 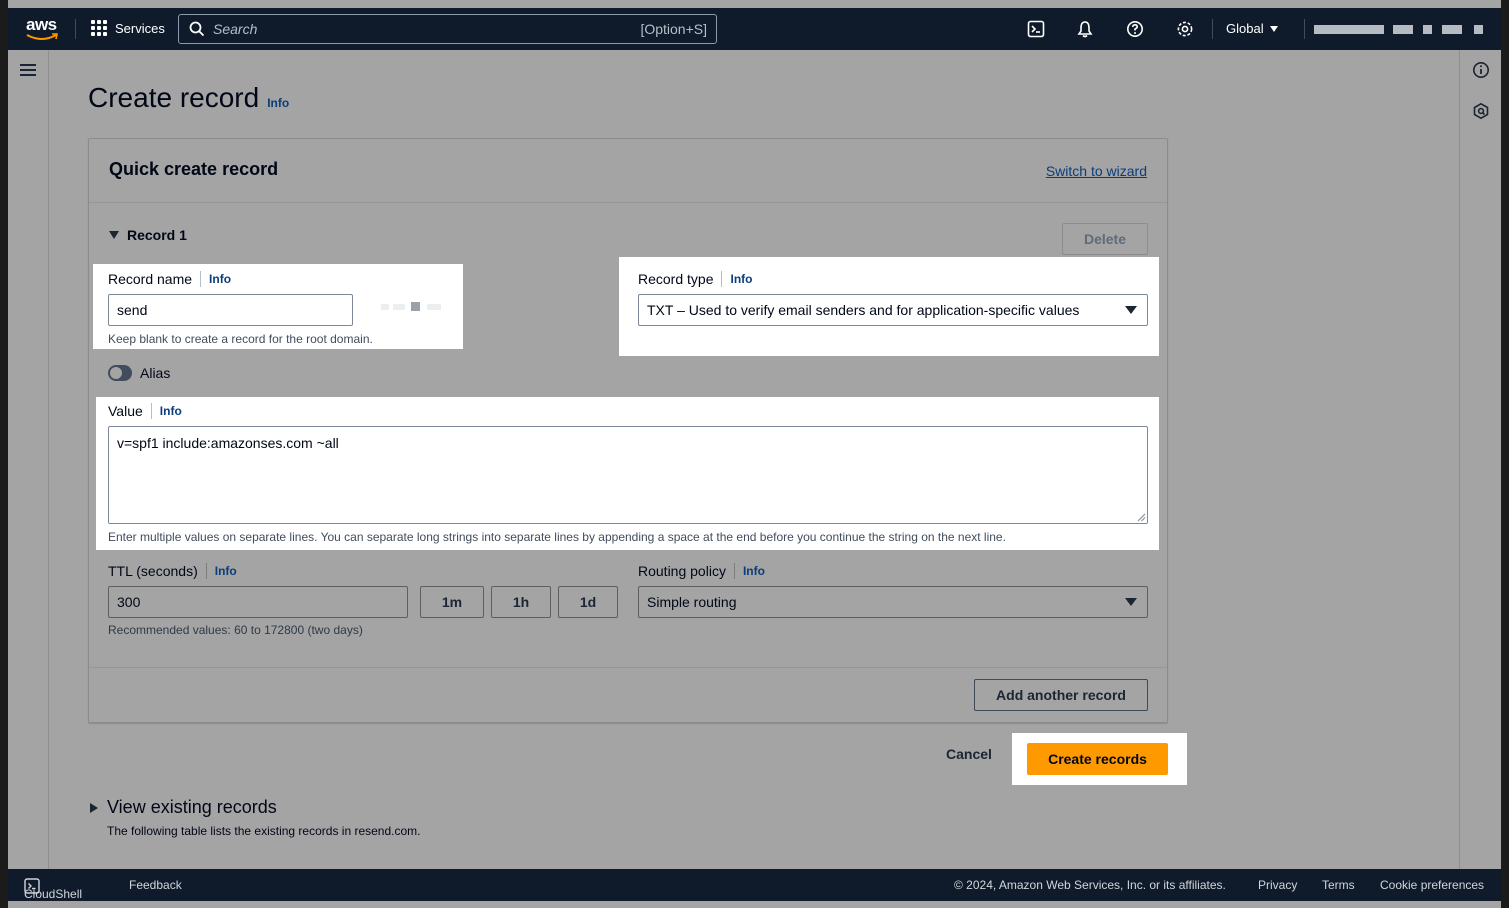 I want to click on info-panel-icon, so click(x=1481, y=70).